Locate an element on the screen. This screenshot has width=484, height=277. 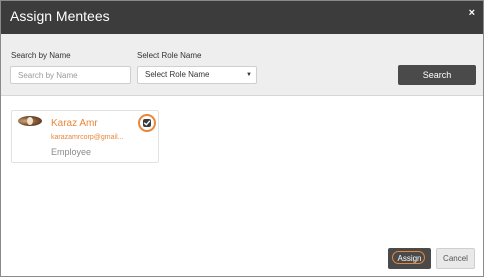
role-select: Select Role Name ▼ is located at coordinates (197, 75).